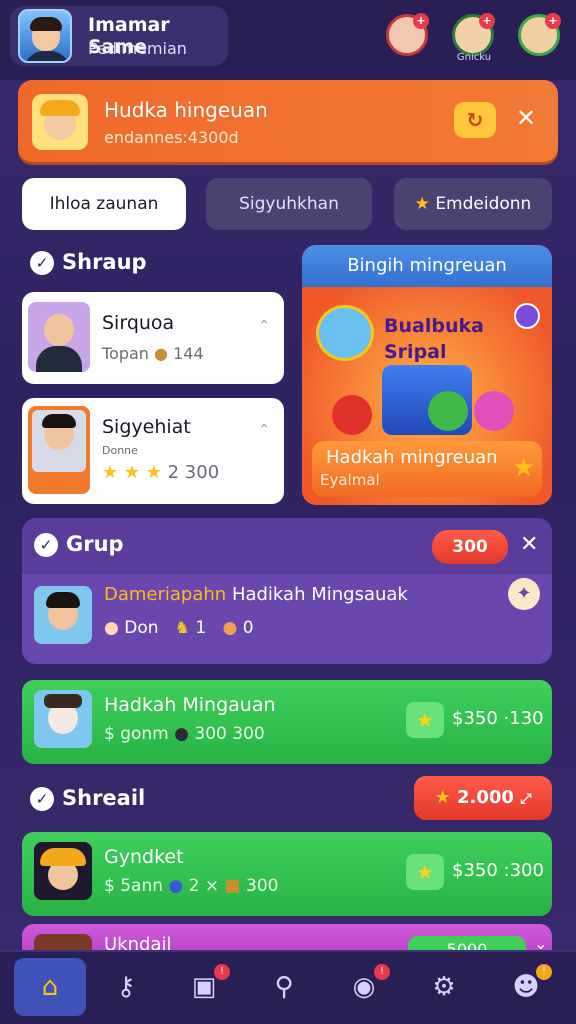 The width and height of the screenshot is (576, 1024). Describe the element at coordinates (204, 987) in the screenshot. I see `calendar-icon: ▣!` at that location.